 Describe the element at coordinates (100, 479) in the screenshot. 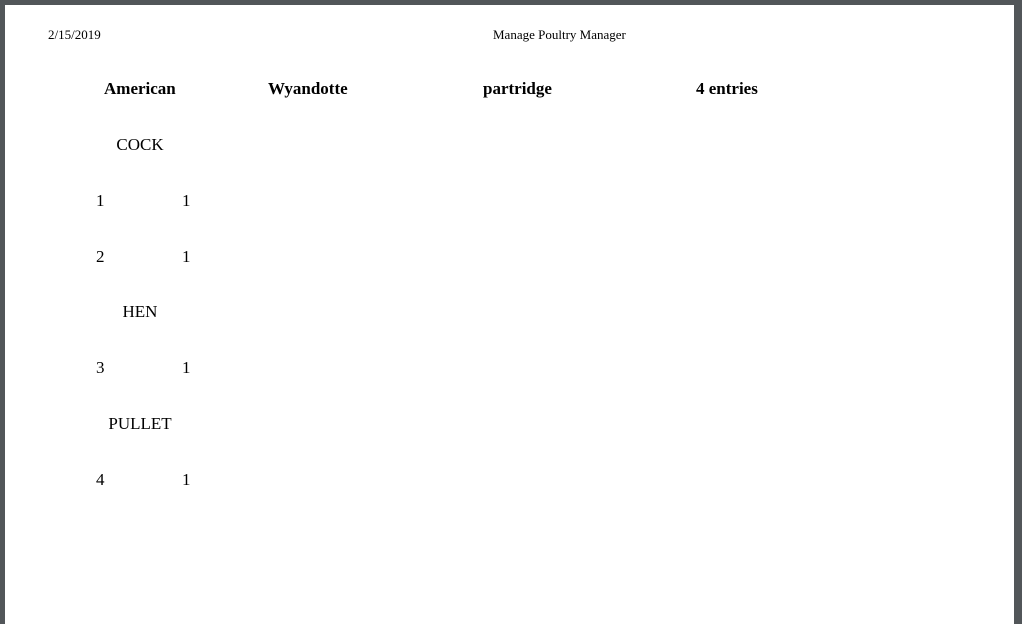

I see `entry-number: 4` at that location.